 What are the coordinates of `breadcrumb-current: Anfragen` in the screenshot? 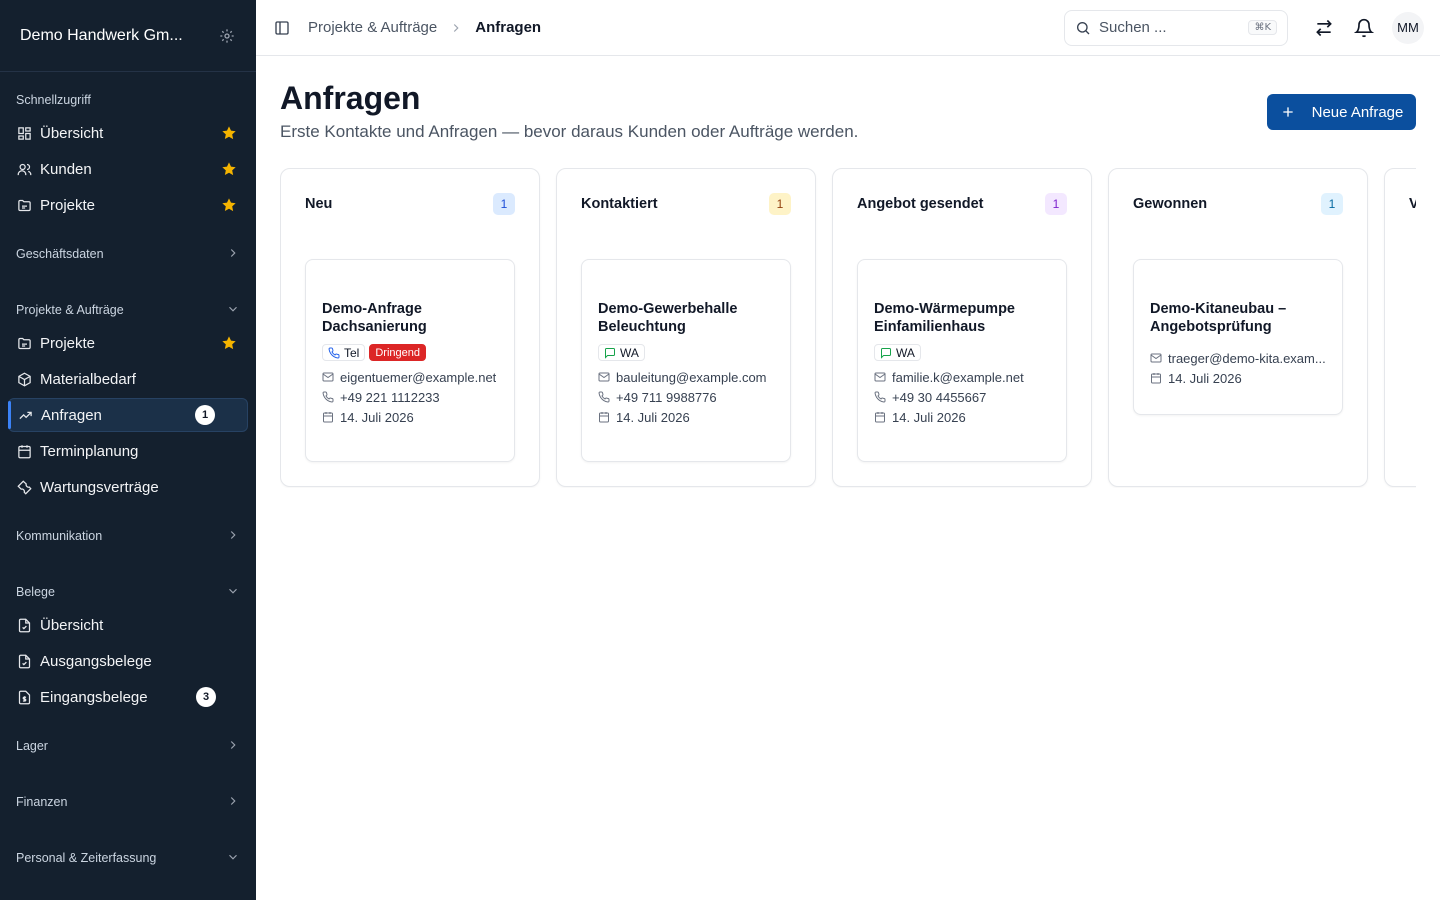 It's located at (508, 27).